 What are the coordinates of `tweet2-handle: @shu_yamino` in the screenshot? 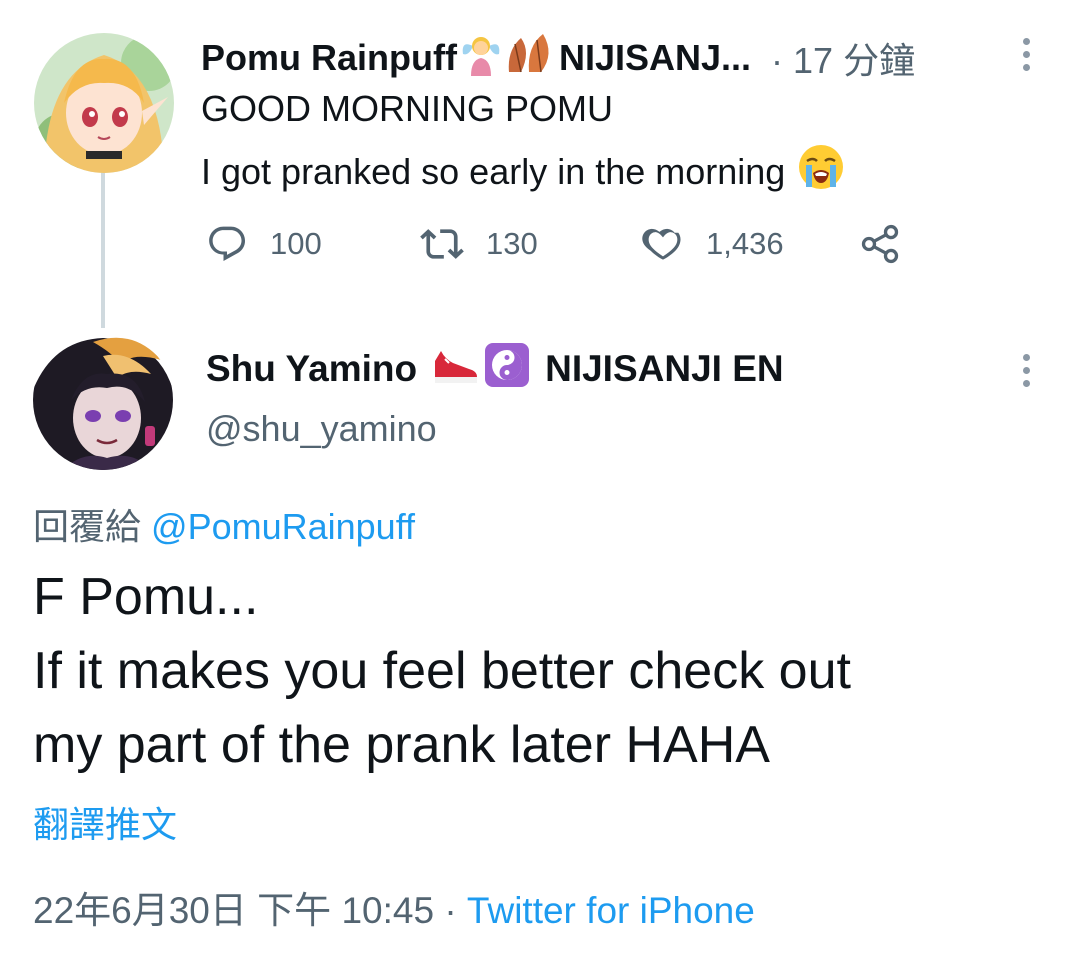 It's located at (321, 429).